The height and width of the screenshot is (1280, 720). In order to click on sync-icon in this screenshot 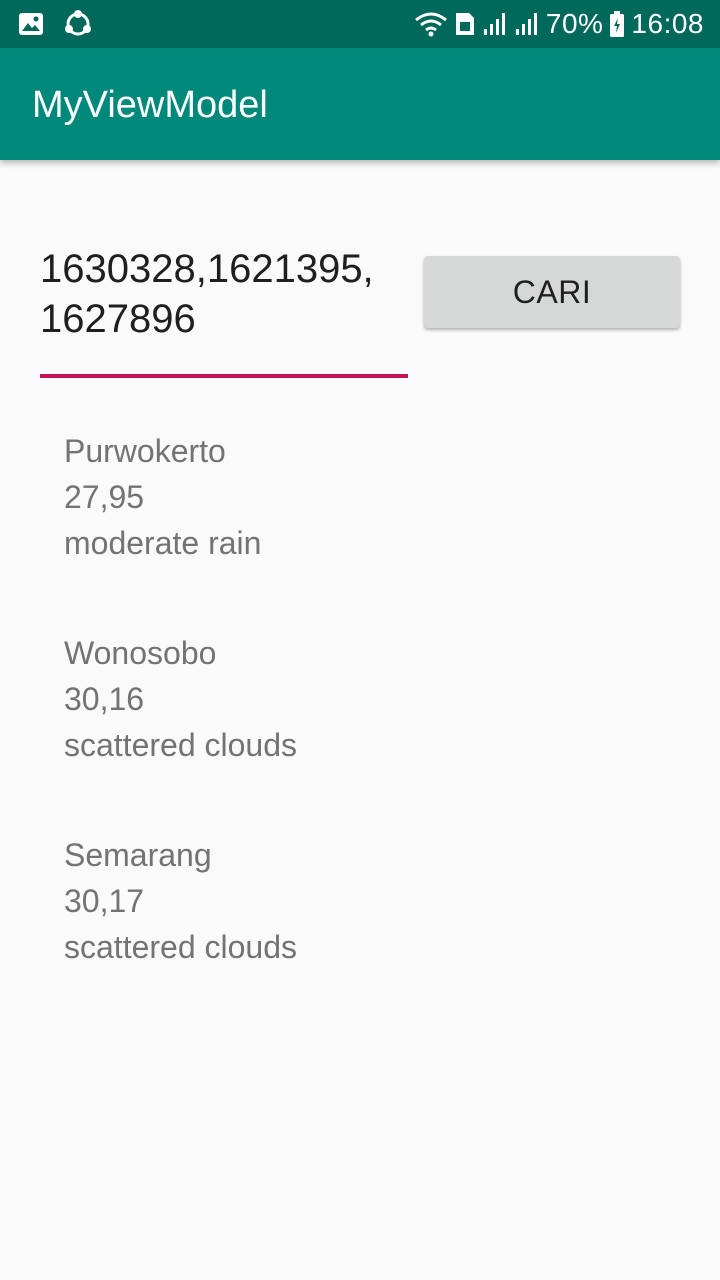, I will do `click(78, 23)`.